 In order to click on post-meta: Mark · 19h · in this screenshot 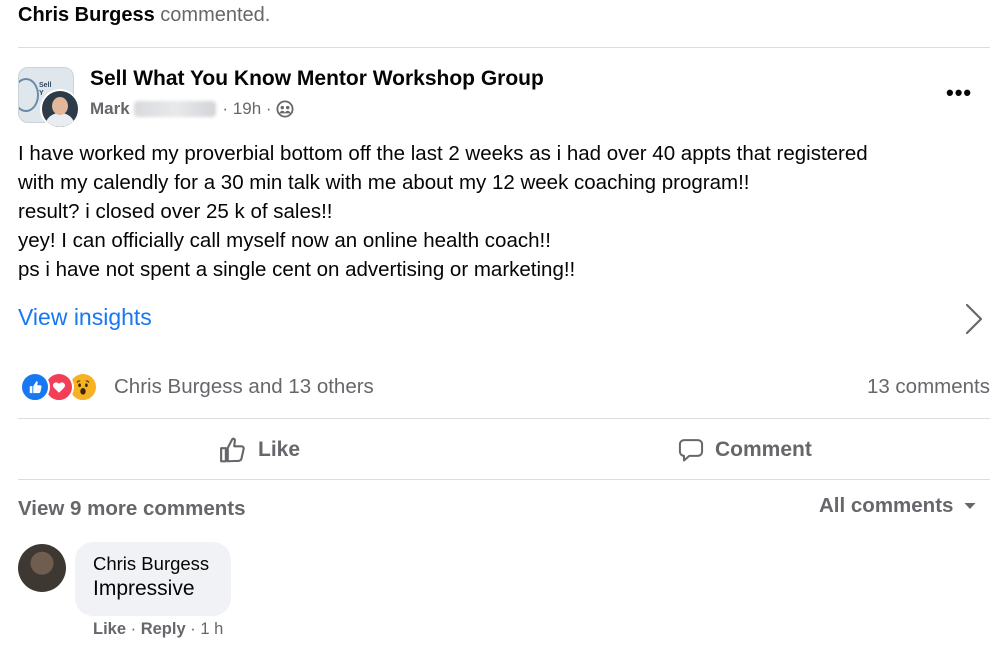, I will do `click(192, 109)`.